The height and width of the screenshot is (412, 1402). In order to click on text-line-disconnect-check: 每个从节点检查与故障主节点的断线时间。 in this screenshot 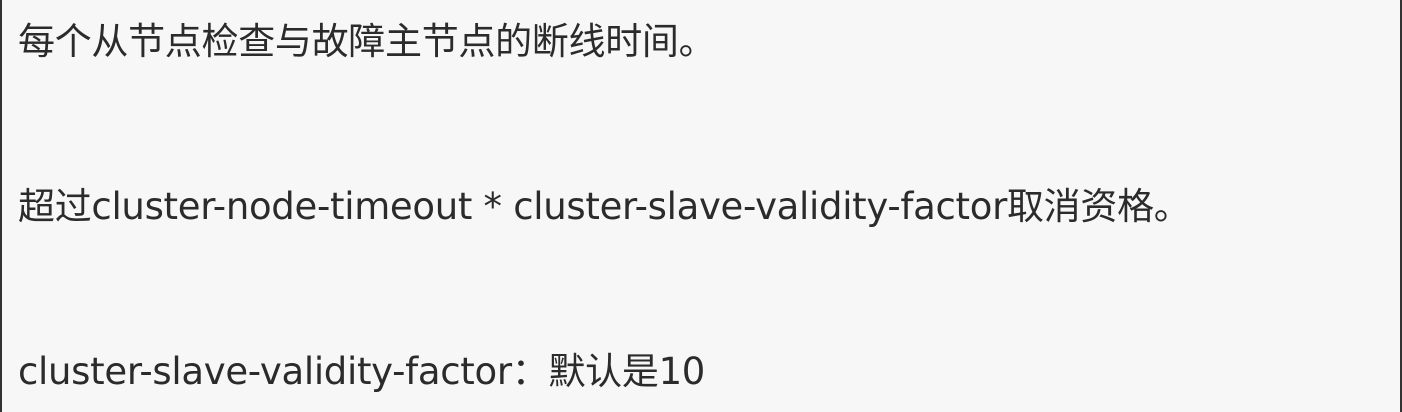, I will do `click(367, 41)`.